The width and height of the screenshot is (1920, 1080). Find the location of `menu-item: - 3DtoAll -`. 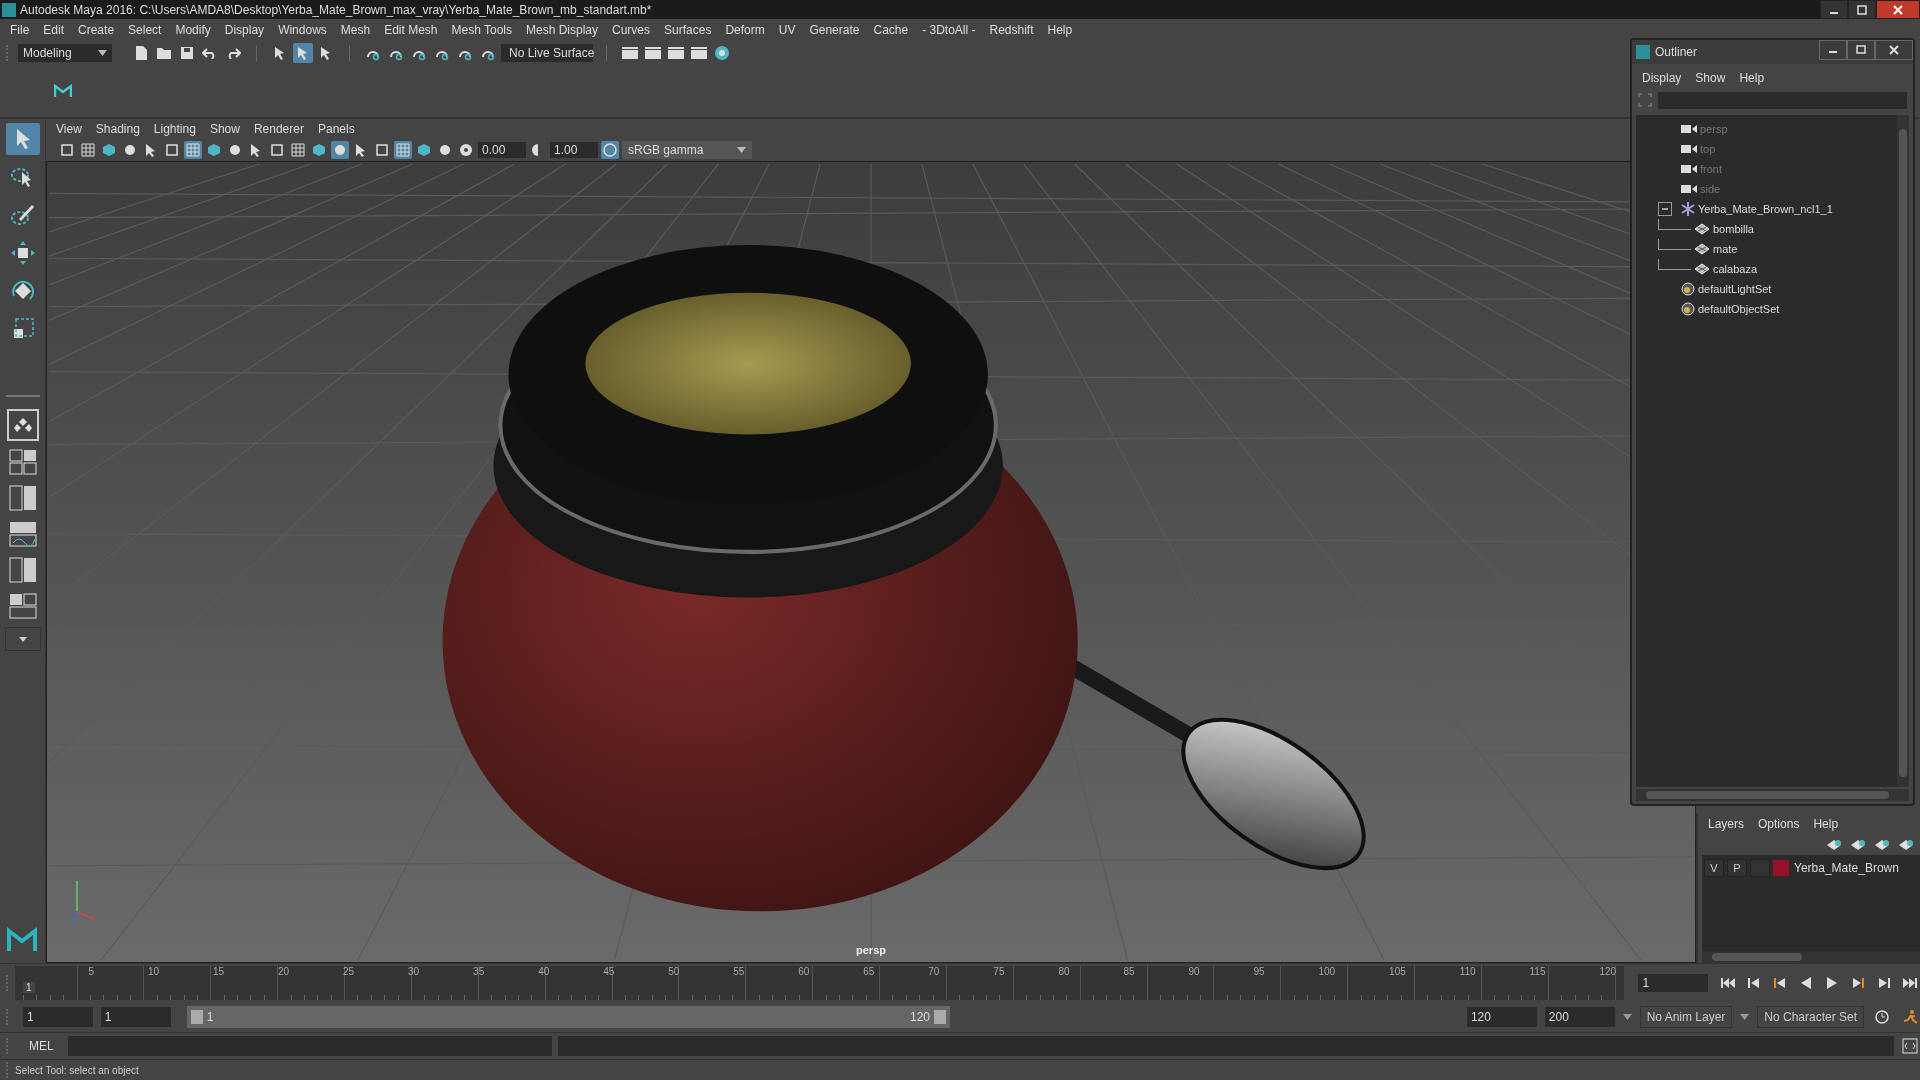

menu-item: - 3DtoAll - is located at coordinates (950, 30).